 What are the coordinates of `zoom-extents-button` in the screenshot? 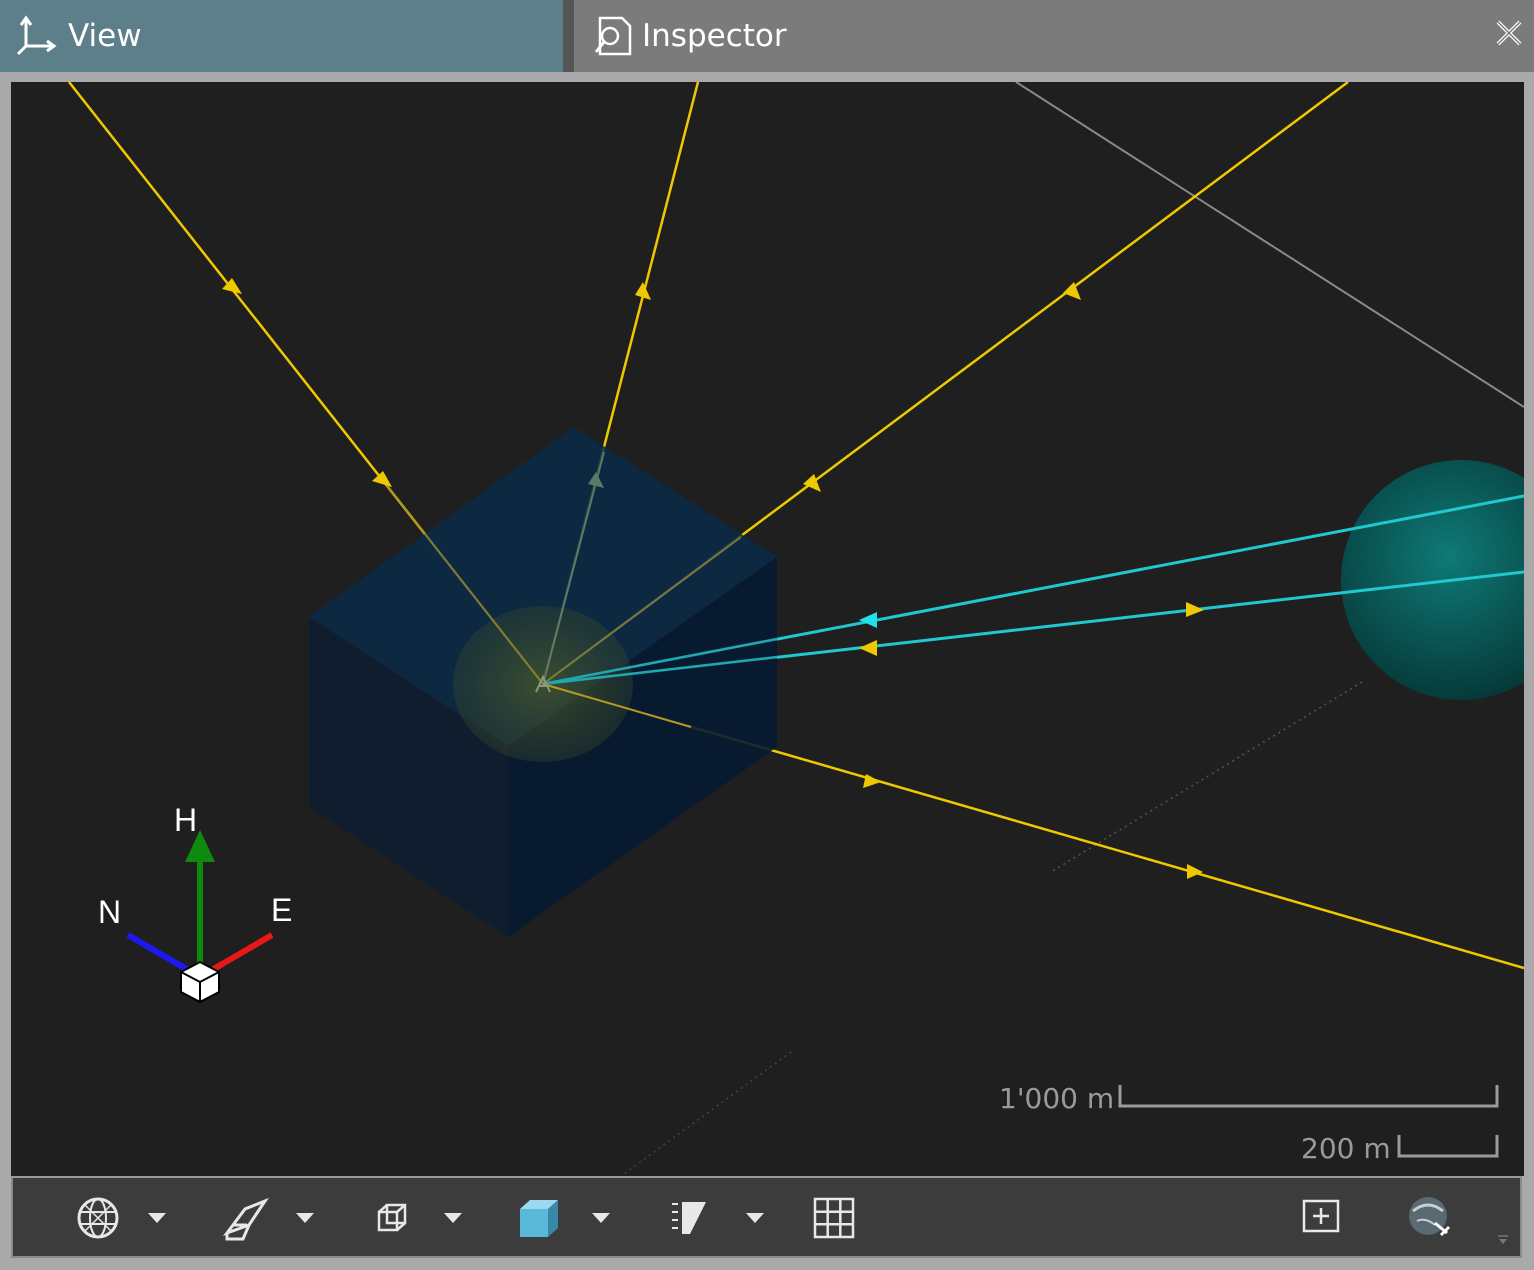 It's located at (1321, 1218).